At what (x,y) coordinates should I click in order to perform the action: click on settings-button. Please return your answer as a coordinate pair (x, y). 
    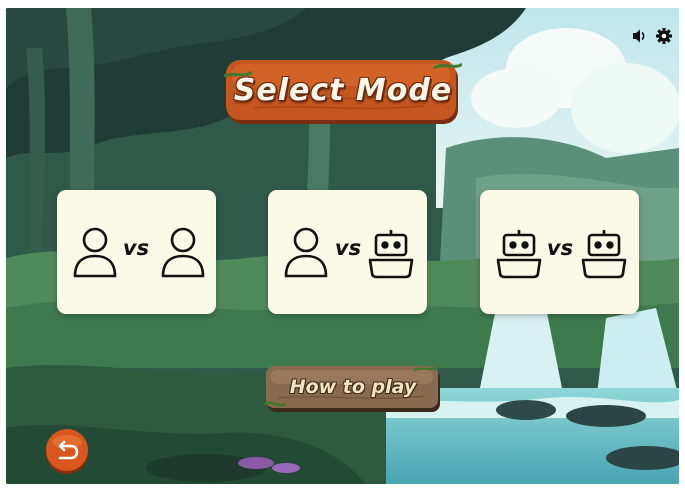
    Looking at the image, I should click on (664, 36).